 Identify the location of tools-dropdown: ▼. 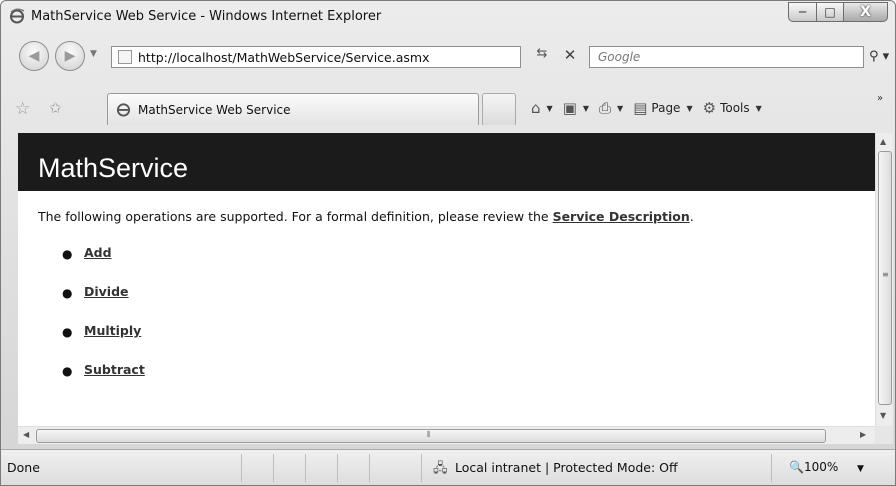
(759, 108).